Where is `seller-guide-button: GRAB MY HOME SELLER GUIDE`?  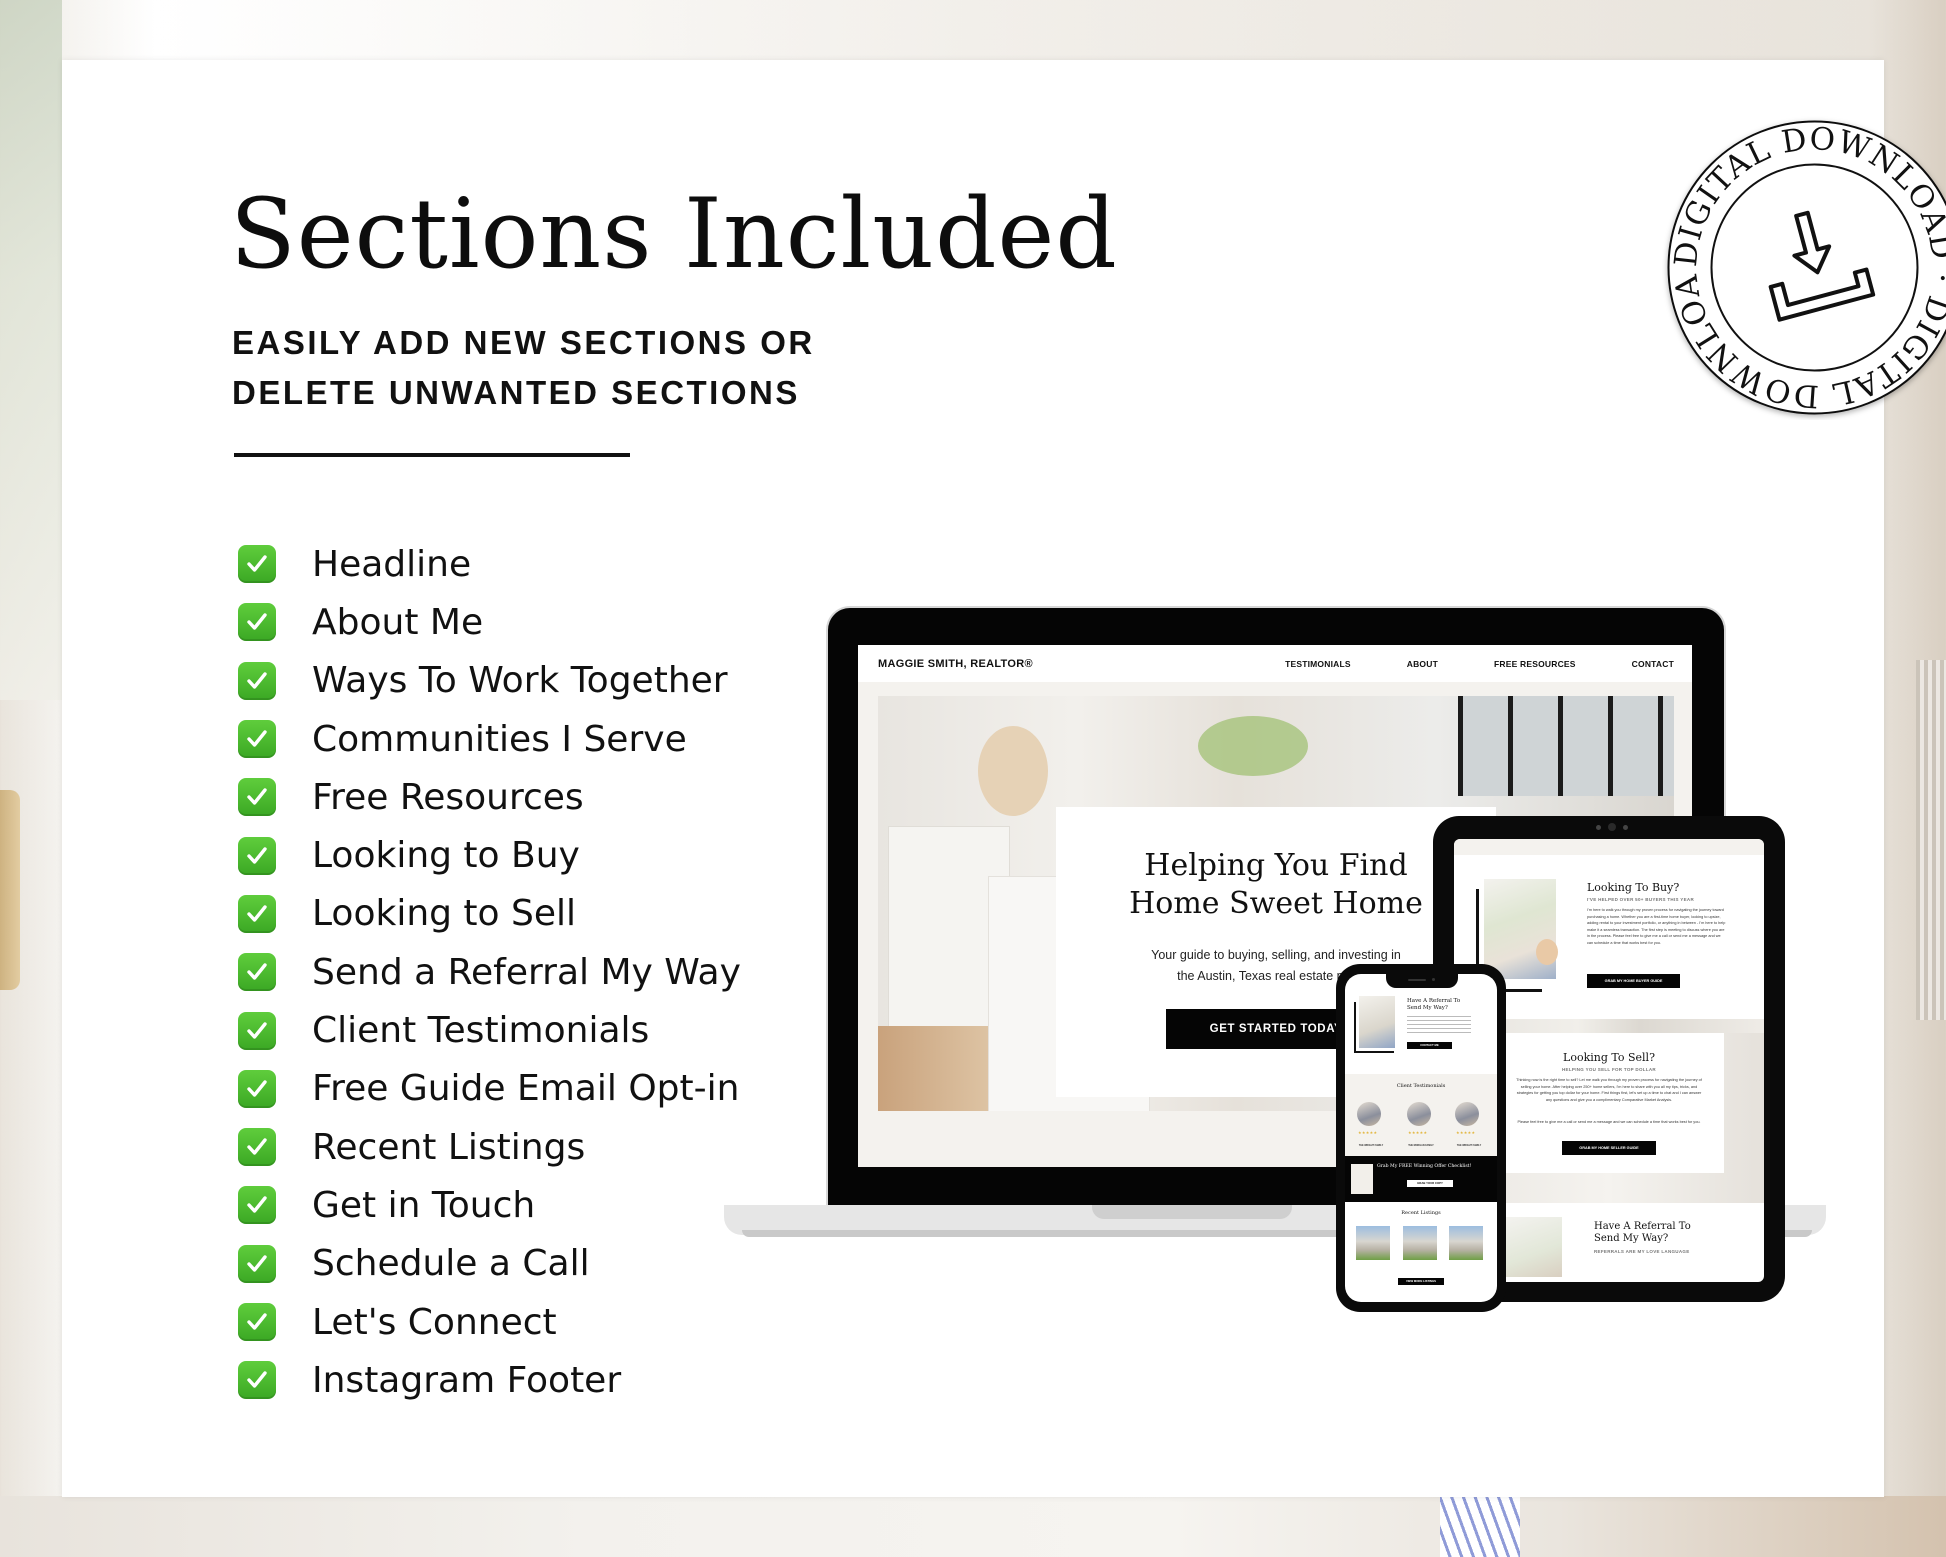
seller-guide-button: GRAB MY HOME SELLER GUIDE is located at coordinates (1609, 1148).